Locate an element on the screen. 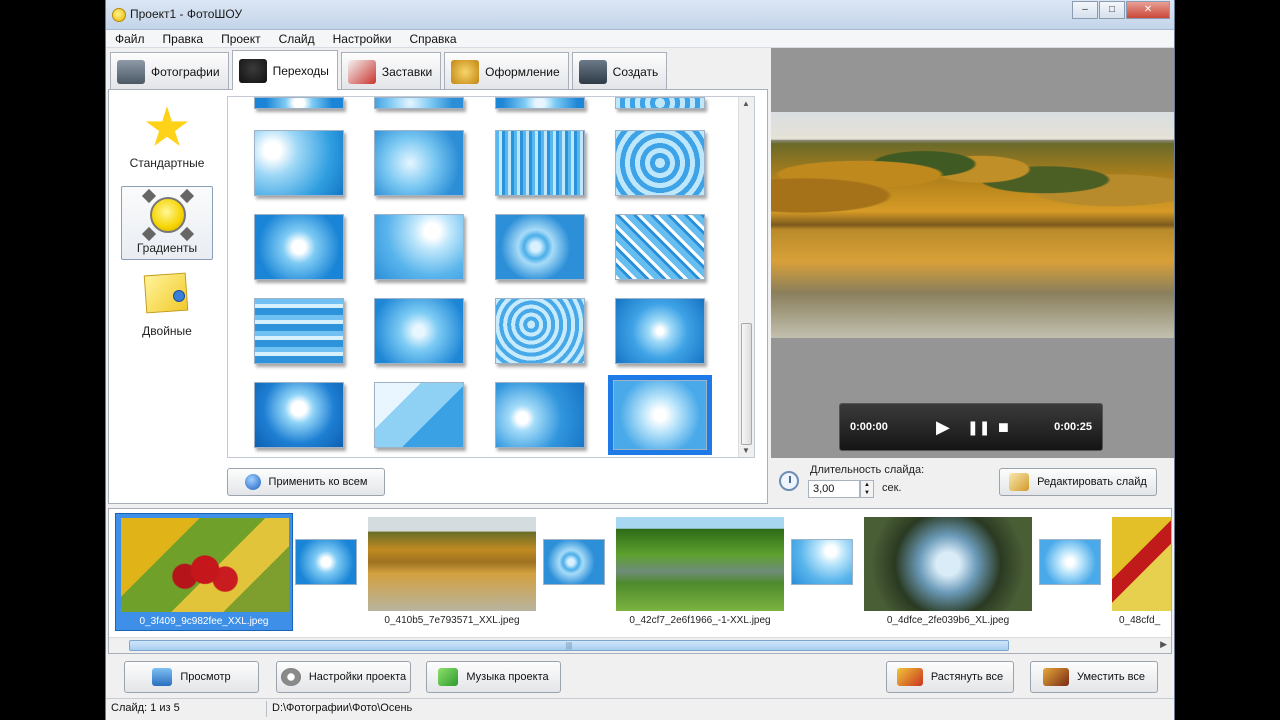  slide-filename: 0_410b5_7e793571_XXL.jpeg is located at coordinates (452, 620).